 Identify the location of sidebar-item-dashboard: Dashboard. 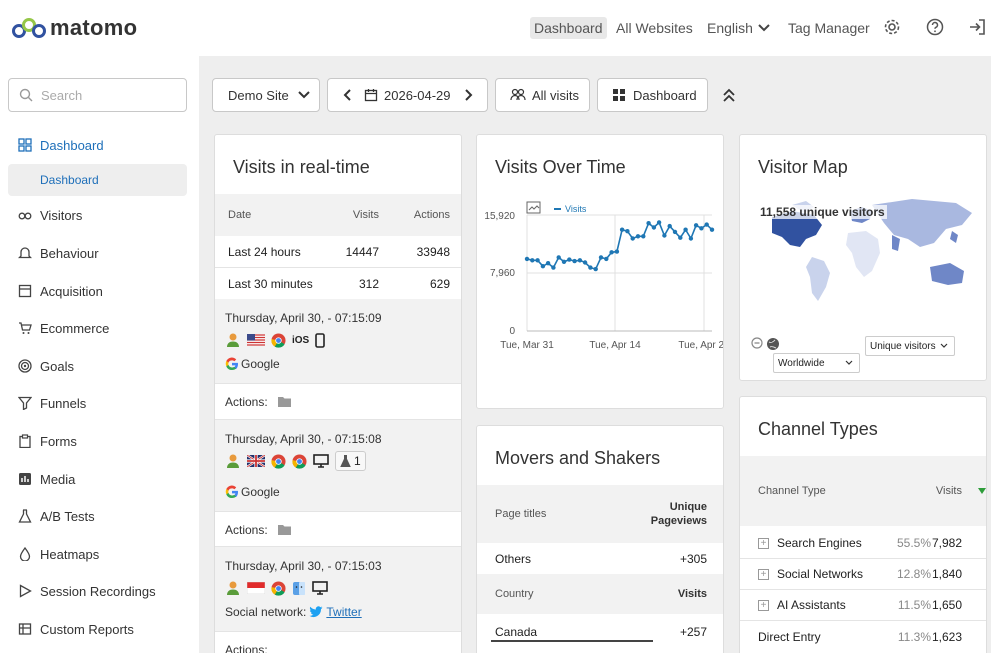
(61, 145).